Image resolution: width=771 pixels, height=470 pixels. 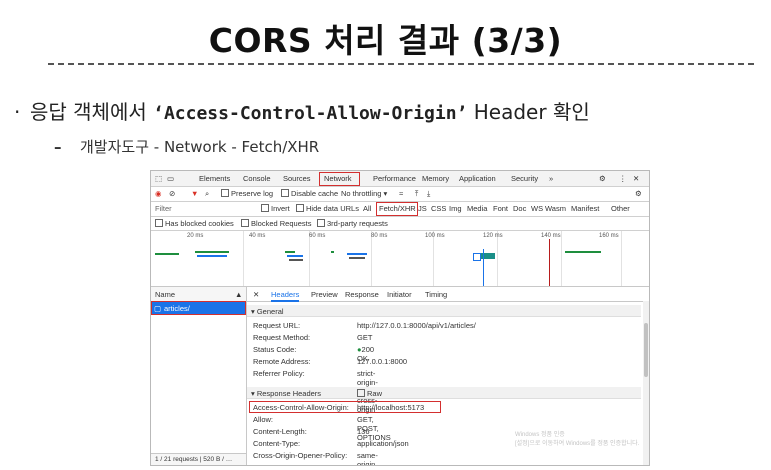 What do you see at coordinates (399, 294) in the screenshot?
I see `tab-initiator: Initiator` at bounding box center [399, 294].